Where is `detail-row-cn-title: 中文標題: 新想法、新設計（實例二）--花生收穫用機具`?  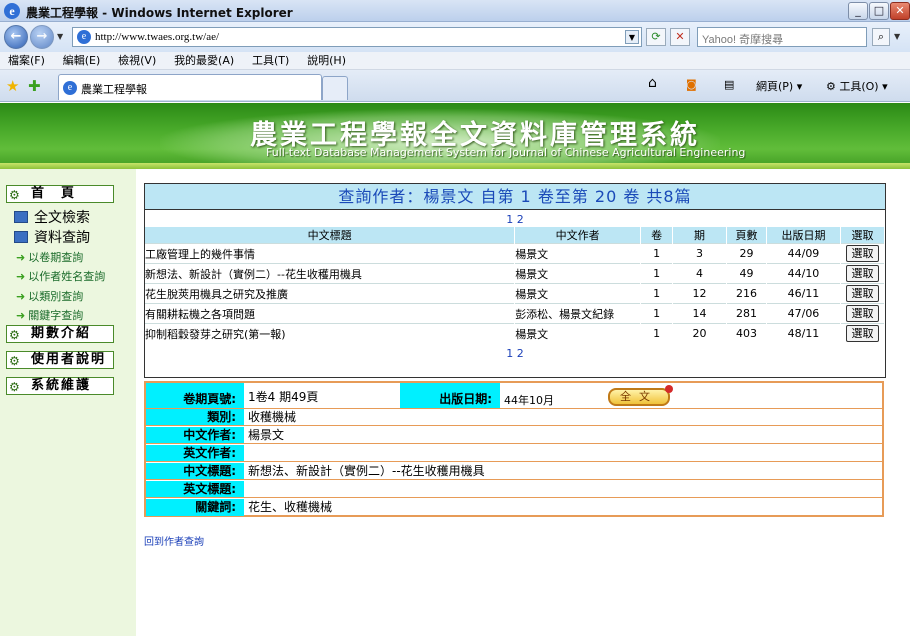 detail-row-cn-title: 中文標題: 新想法、新設計（實例二）--花生收穫用機具 is located at coordinates (514, 471).